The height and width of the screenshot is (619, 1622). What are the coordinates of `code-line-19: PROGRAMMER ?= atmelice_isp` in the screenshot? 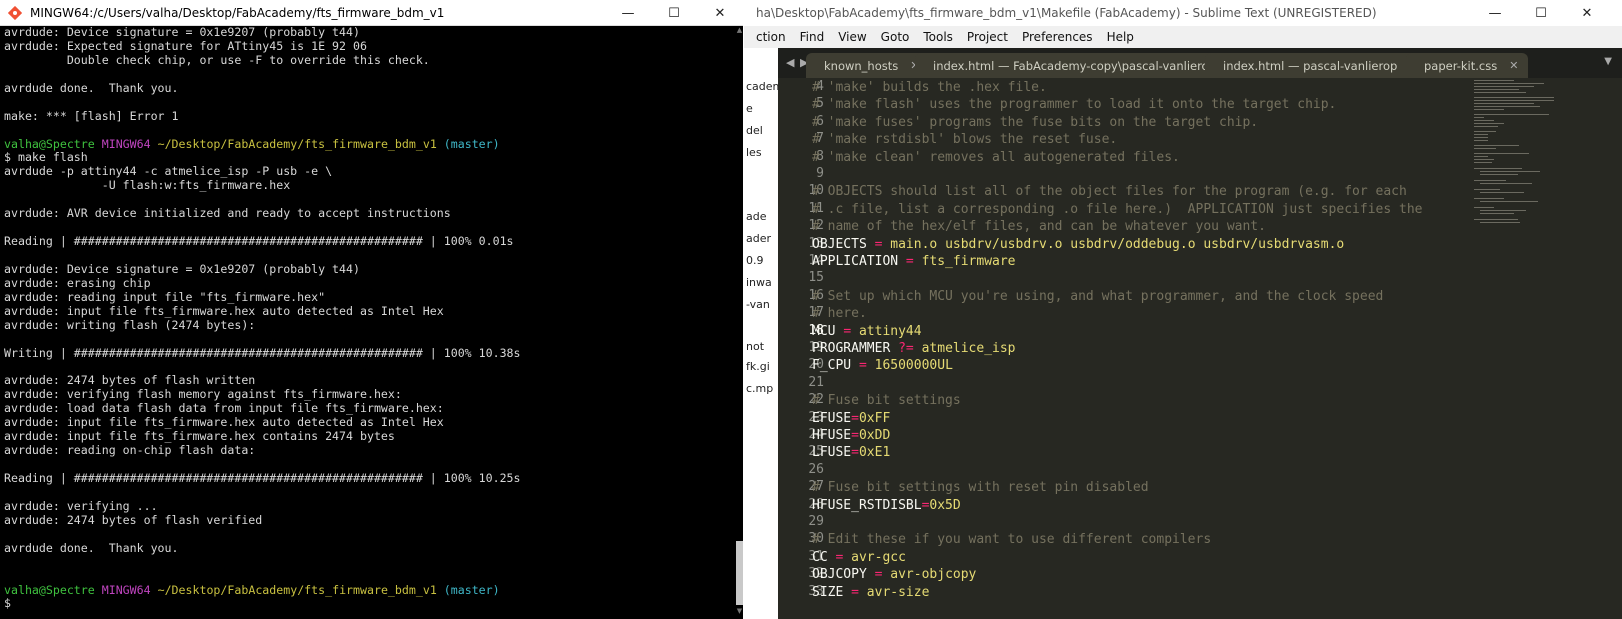 It's located at (914, 348).